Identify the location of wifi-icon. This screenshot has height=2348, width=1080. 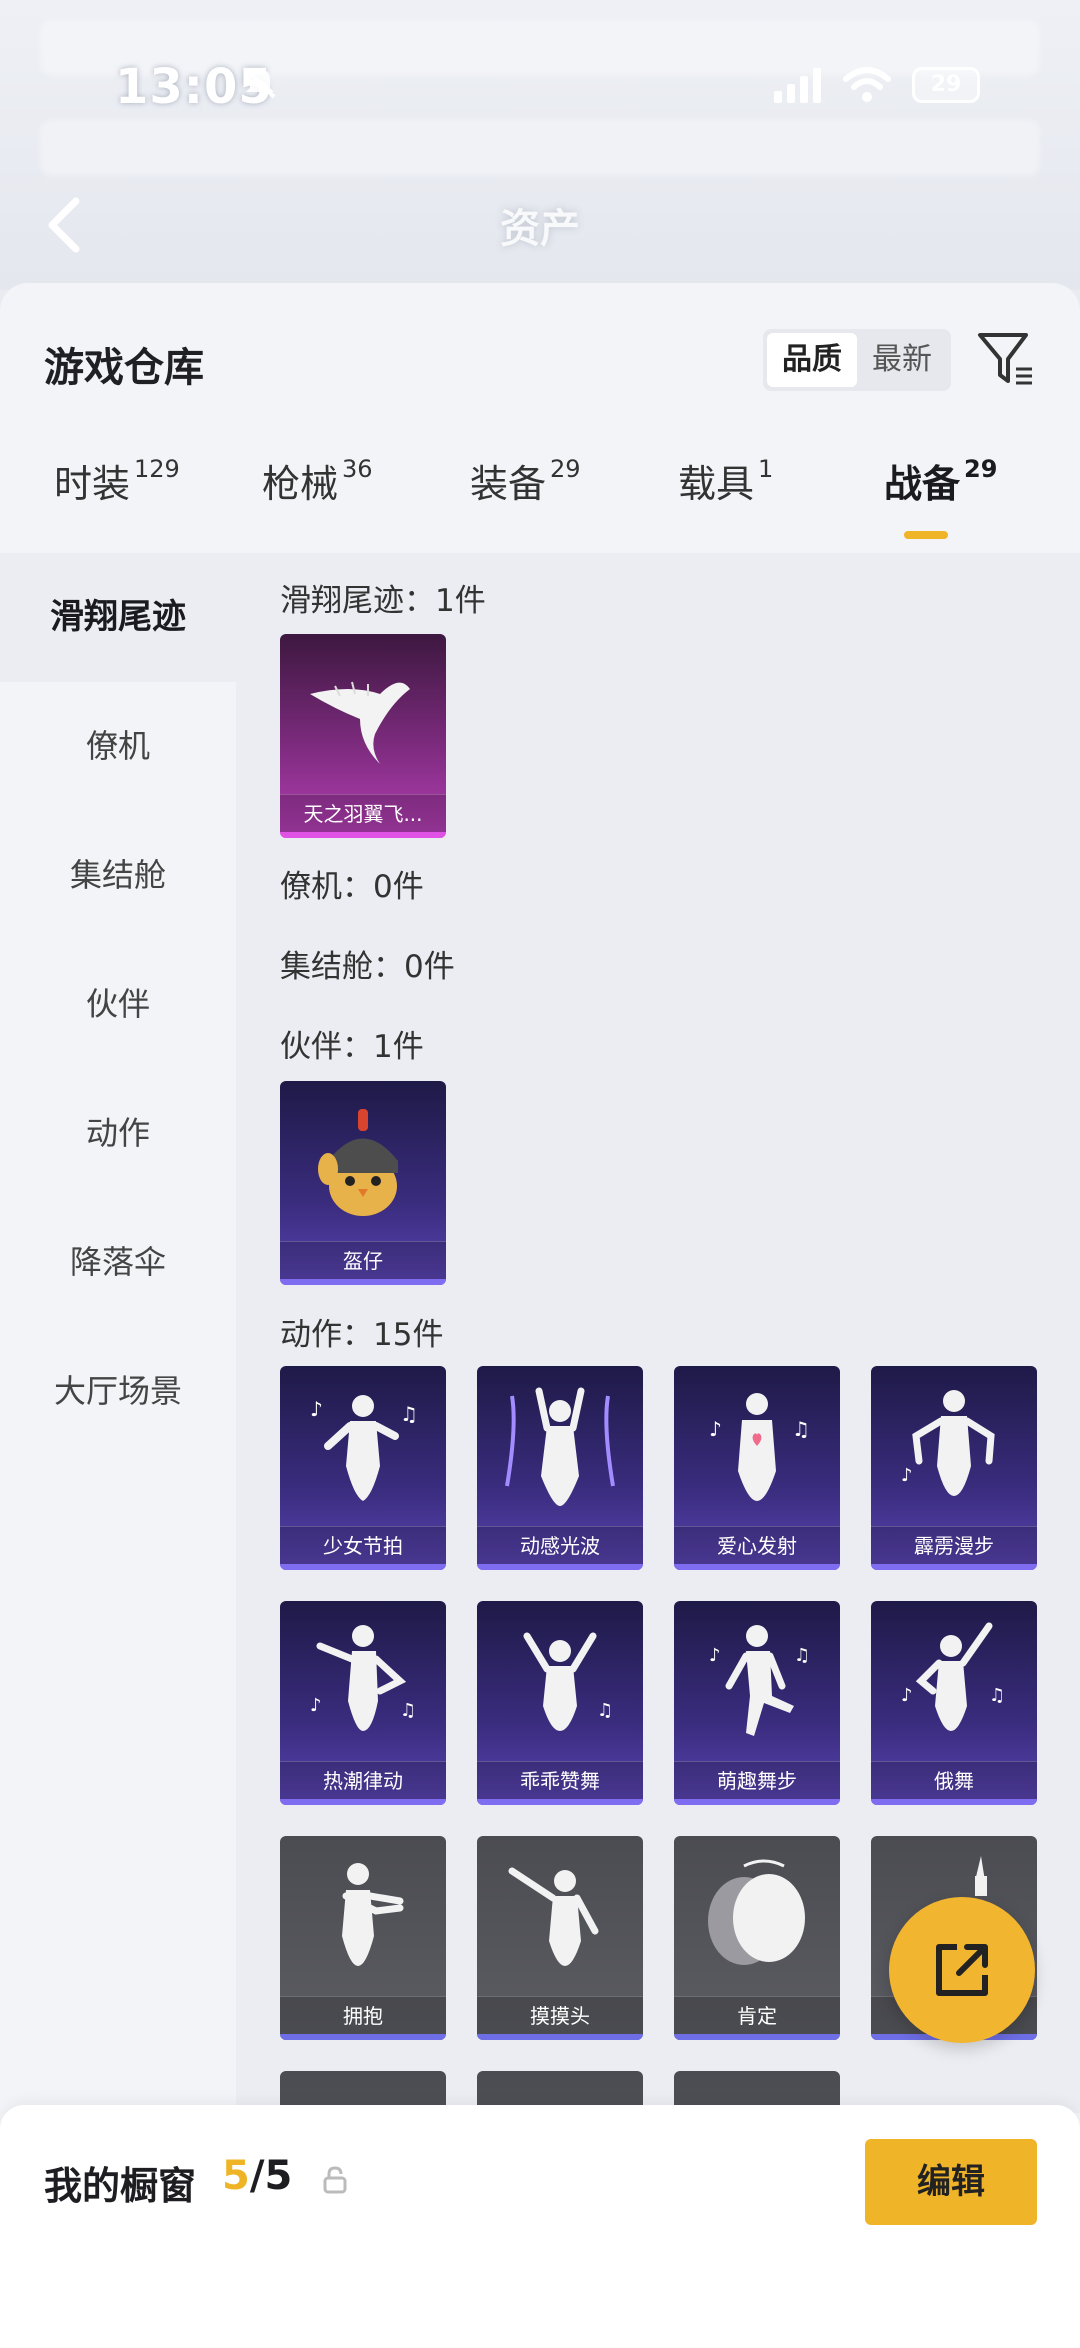
(867, 84).